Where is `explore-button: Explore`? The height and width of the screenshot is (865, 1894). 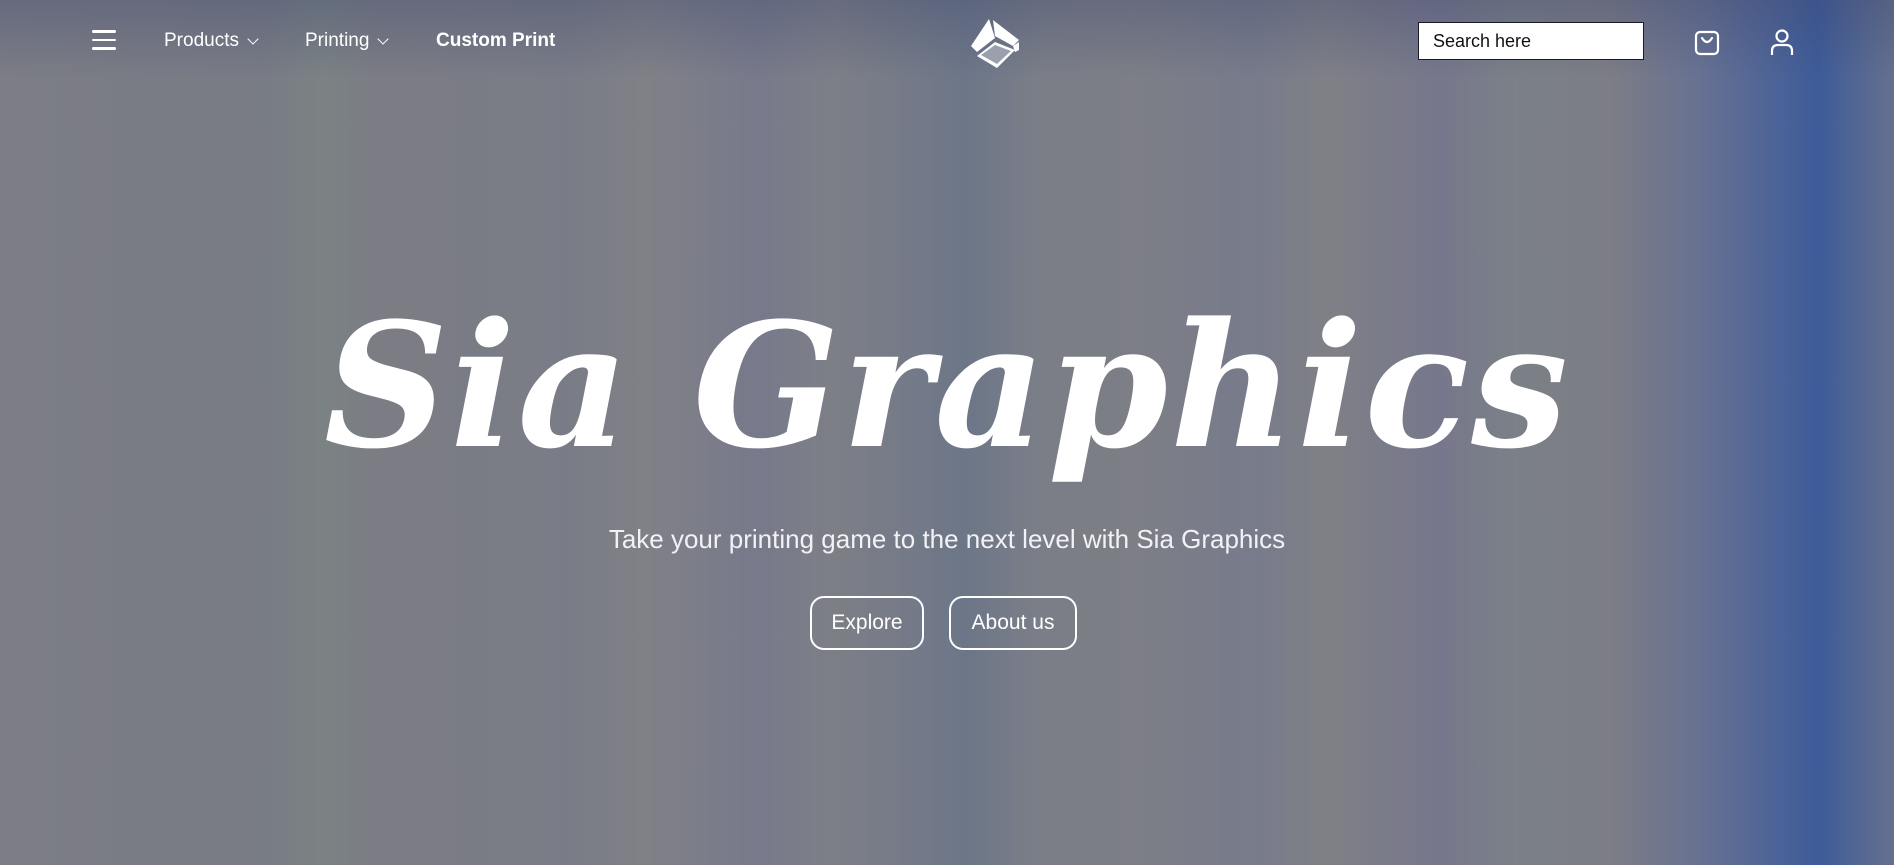
explore-button: Explore is located at coordinates (867, 623).